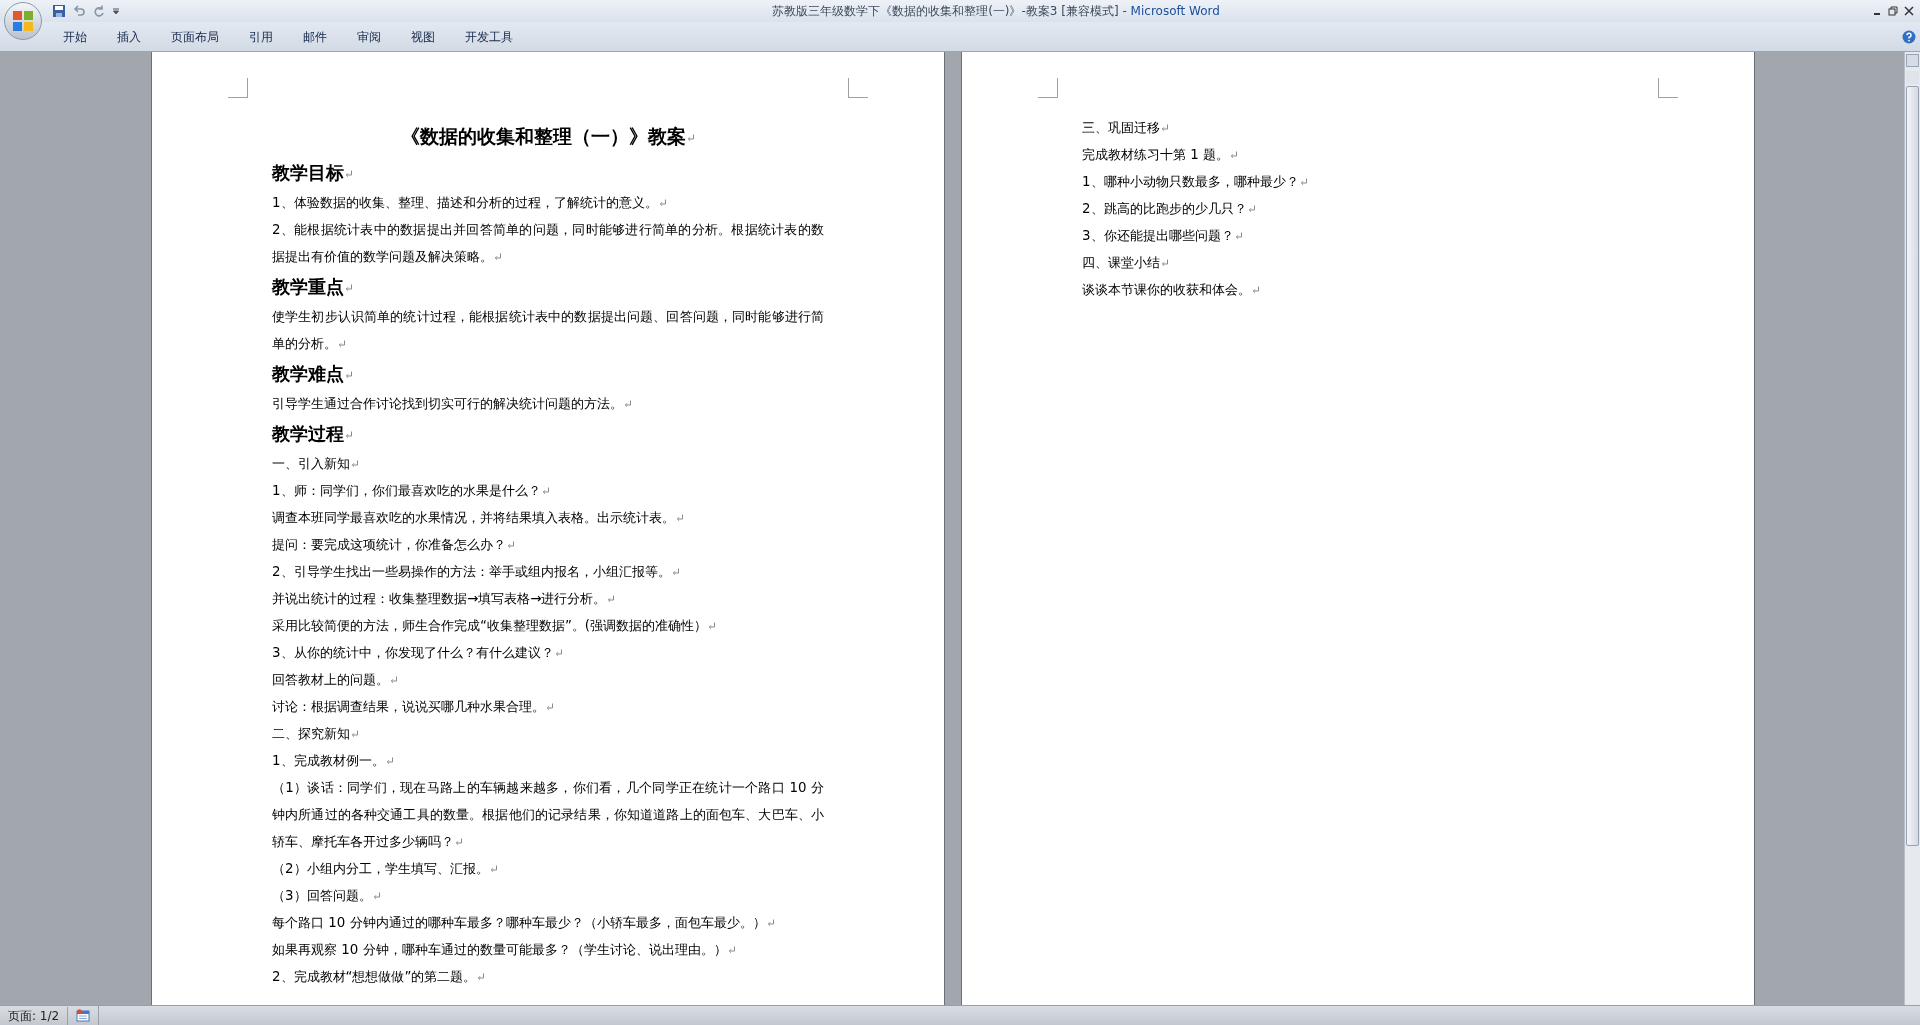  What do you see at coordinates (1358, 181) in the screenshot?
I see `paragraph: 1、哪种小动物只数最多，哪种最少？` at bounding box center [1358, 181].